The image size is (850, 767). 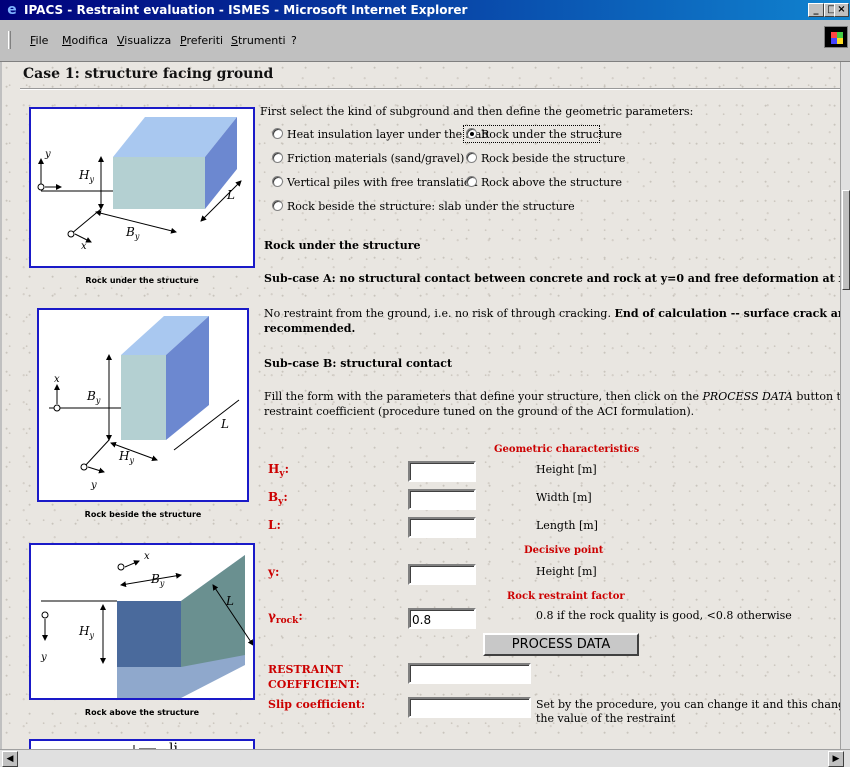 What do you see at coordinates (442, 471) in the screenshot?
I see `hy-input` at bounding box center [442, 471].